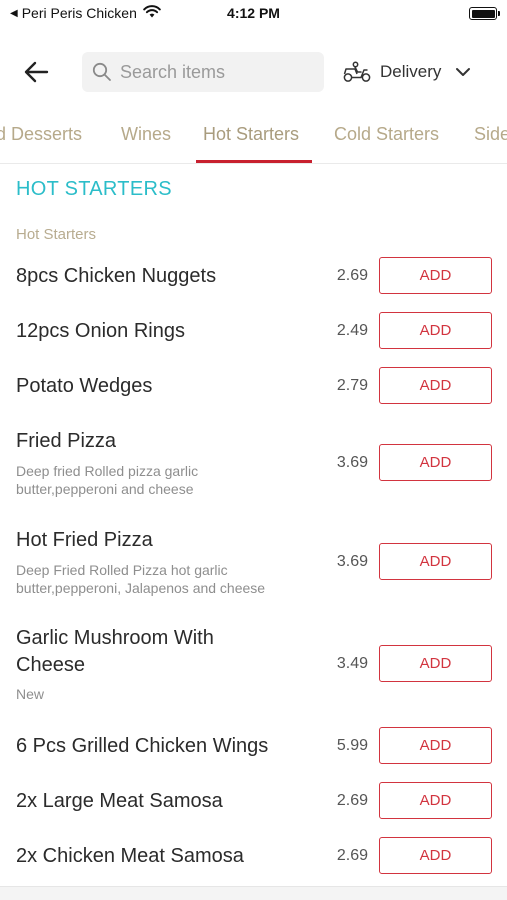 This screenshot has width=507, height=900. What do you see at coordinates (253, 893) in the screenshot?
I see `bottom-bar` at bounding box center [253, 893].